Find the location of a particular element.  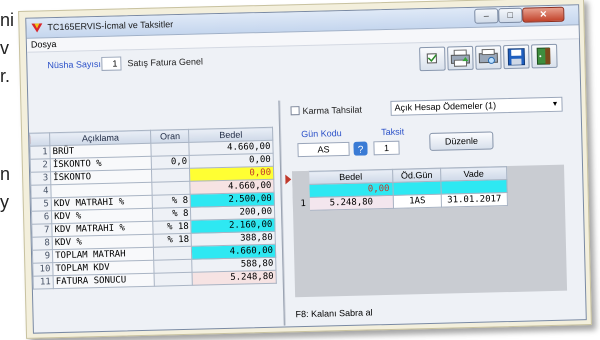

karma-tahsilat-label: Karma Tahsilat is located at coordinates (332, 110).